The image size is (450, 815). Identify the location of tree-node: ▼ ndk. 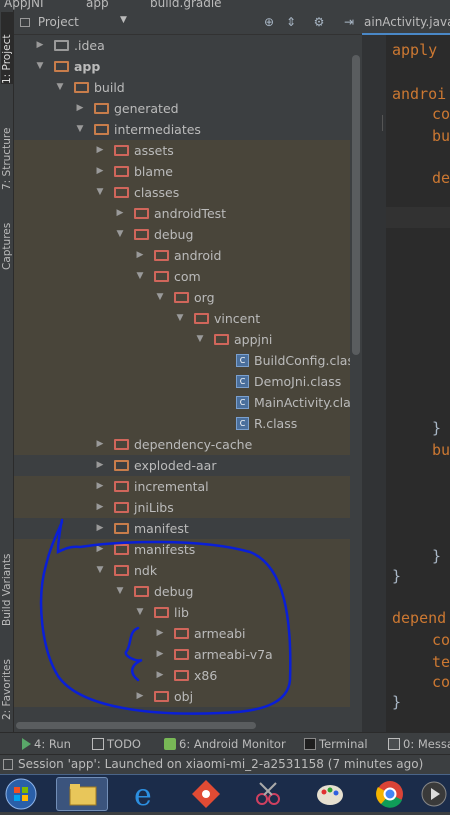
(182, 570).